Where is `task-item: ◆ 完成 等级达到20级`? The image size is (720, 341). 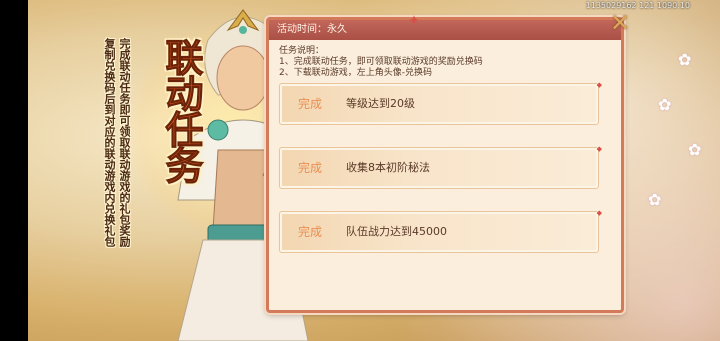 task-item: ◆ 完成 等级达到20级 is located at coordinates (440, 103).